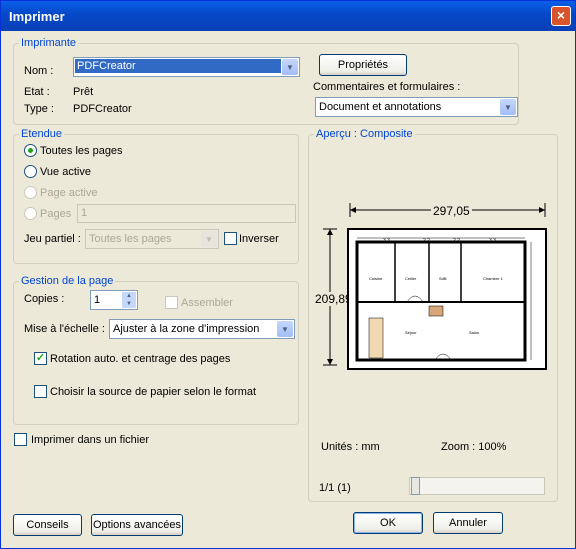 The width and height of the screenshot is (576, 549). I want to click on printer-status-label: Etat :, so click(37, 92).